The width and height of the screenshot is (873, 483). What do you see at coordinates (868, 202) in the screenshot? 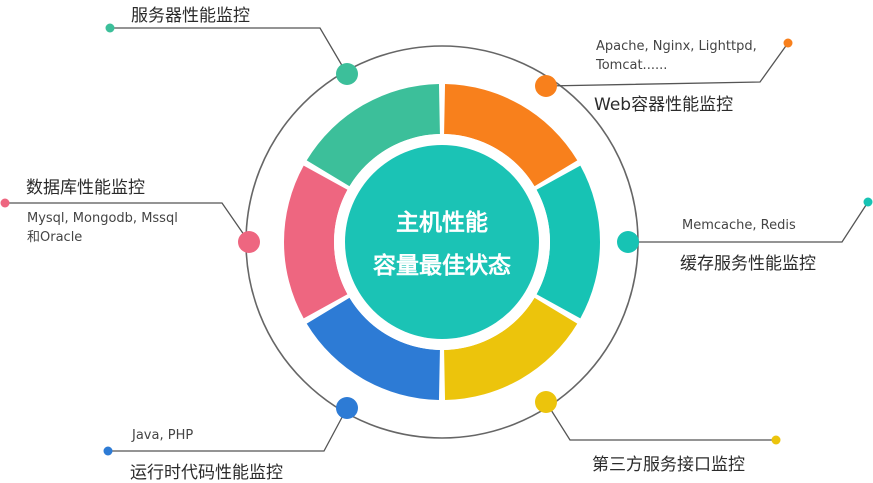
I see `end-dot-cache` at bounding box center [868, 202].